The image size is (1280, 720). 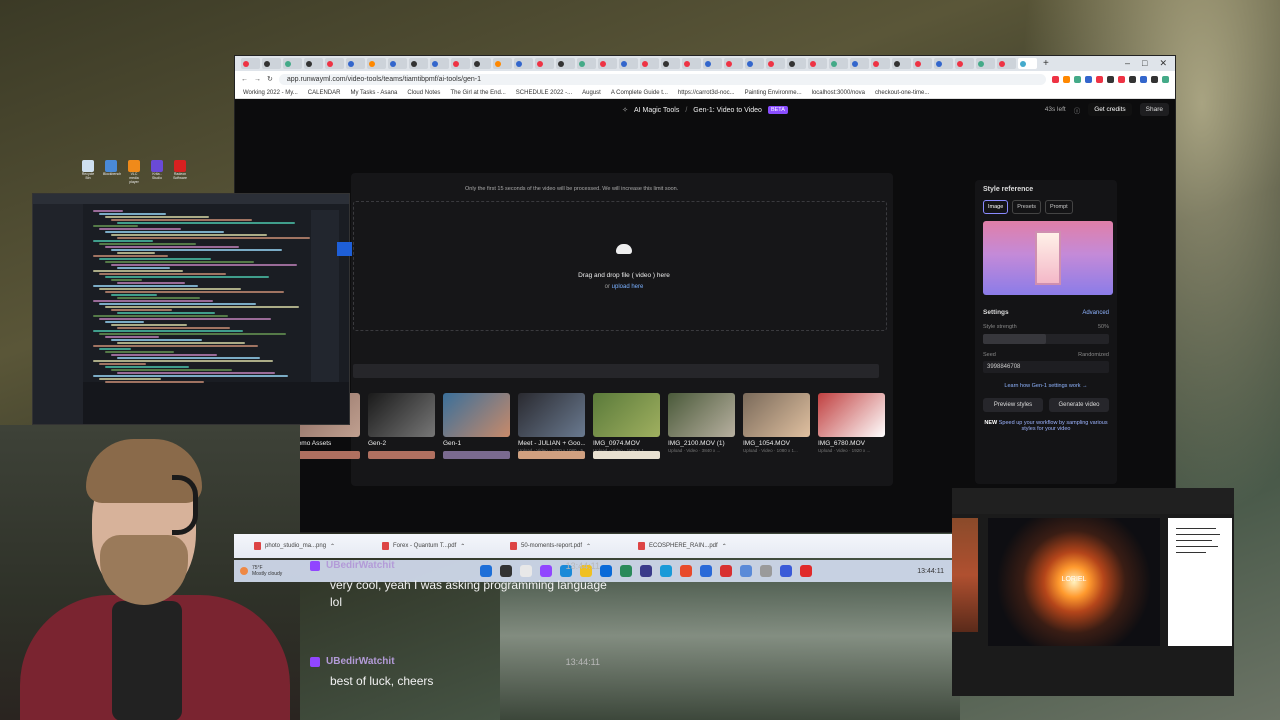 What do you see at coordinates (1046, 386) in the screenshot?
I see `learn-settings-link: Learn how Gen-1 settings work →` at bounding box center [1046, 386].